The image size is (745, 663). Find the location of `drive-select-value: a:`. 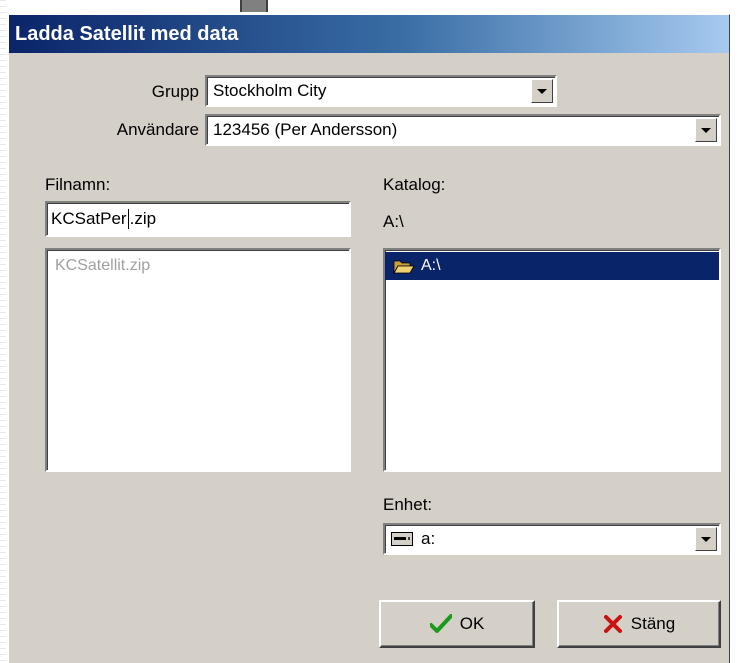

drive-select-value: a: is located at coordinates (413, 539).